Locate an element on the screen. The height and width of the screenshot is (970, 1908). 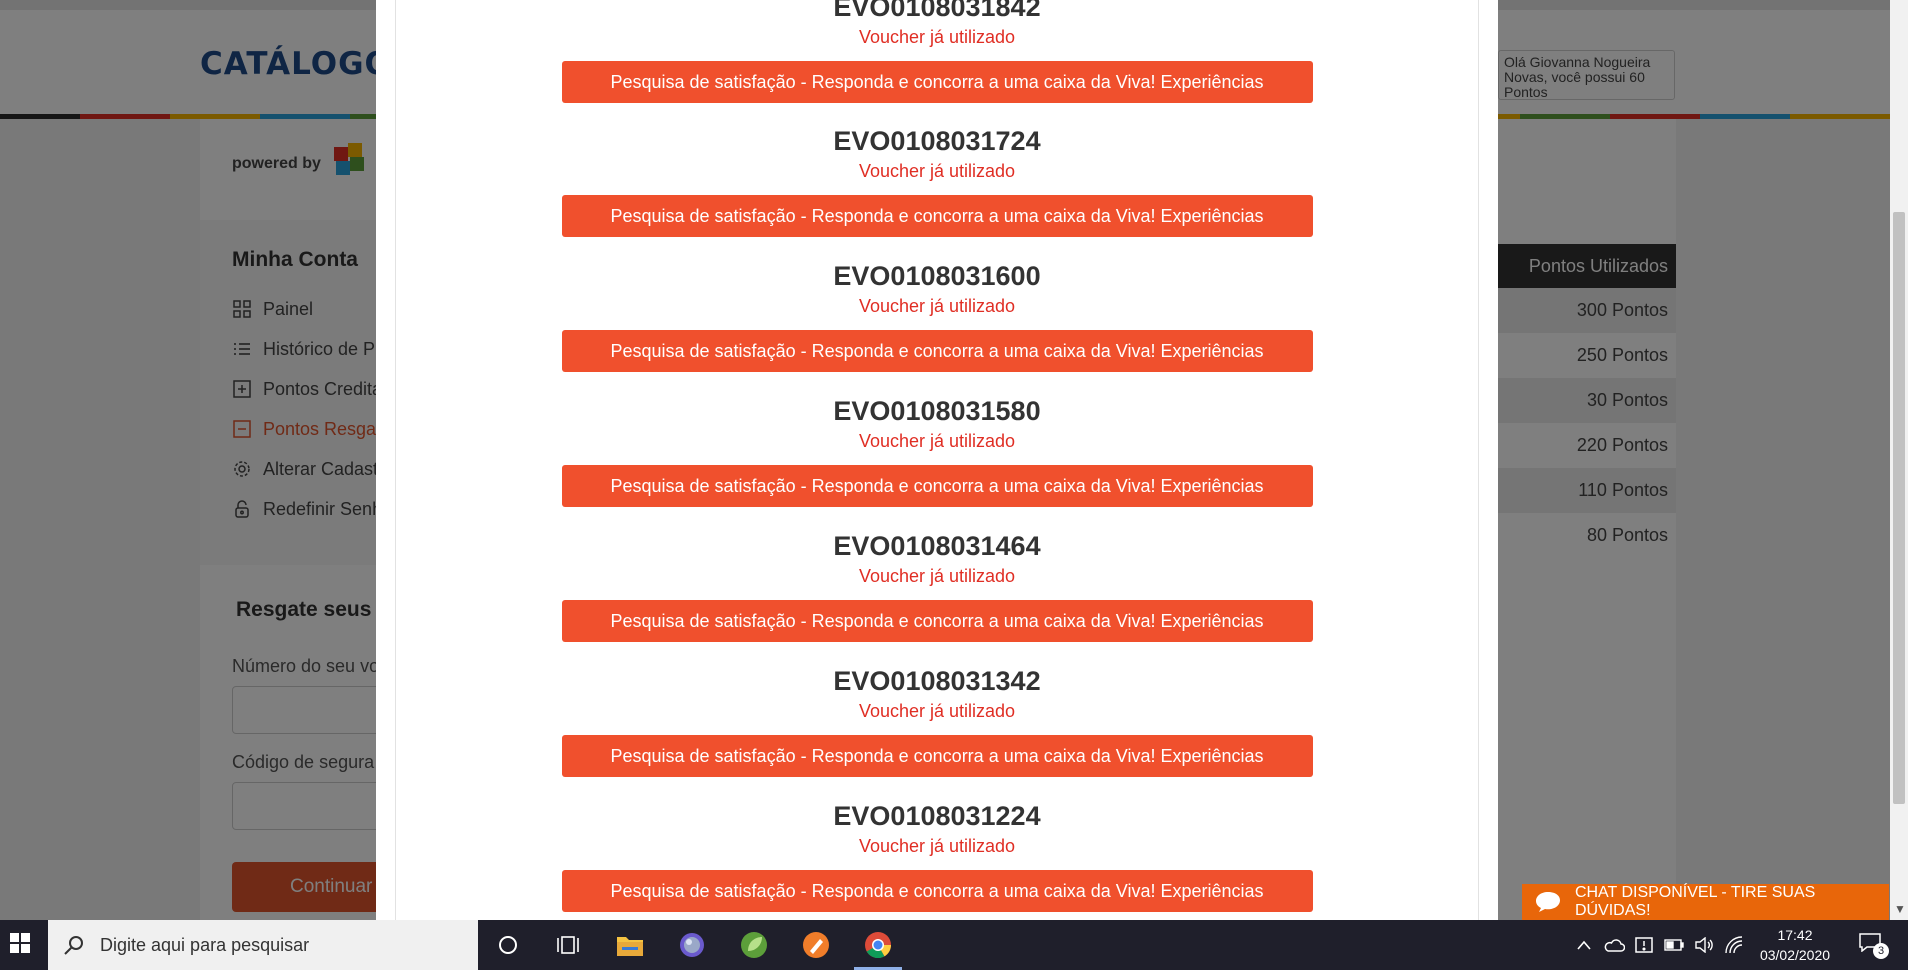
notification-center: 3 is located at coordinates (1873, 945).